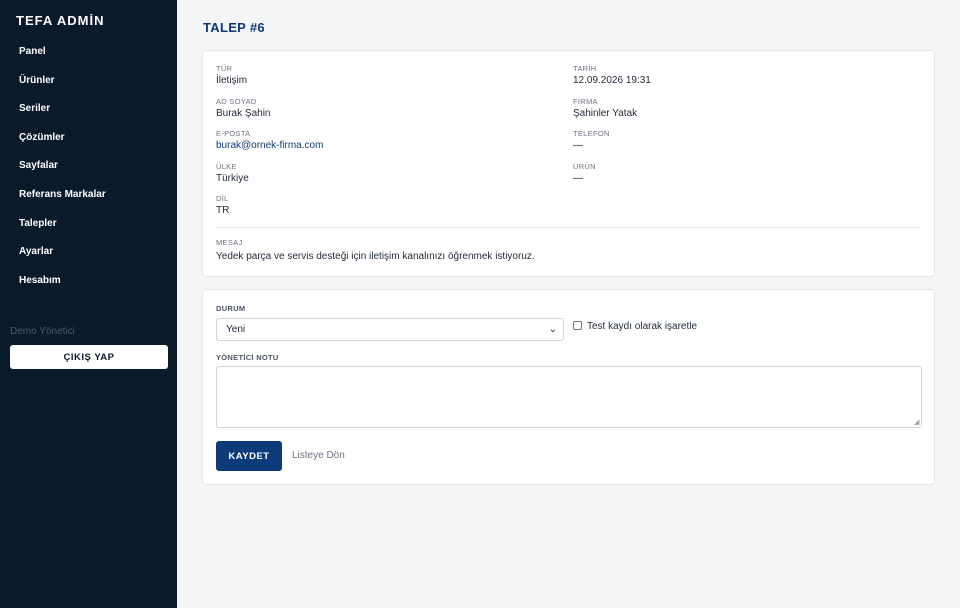 The image size is (960, 608). What do you see at coordinates (923, 450) in the screenshot?
I see `resize-grip-icon: ◢` at bounding box center [923, 450].